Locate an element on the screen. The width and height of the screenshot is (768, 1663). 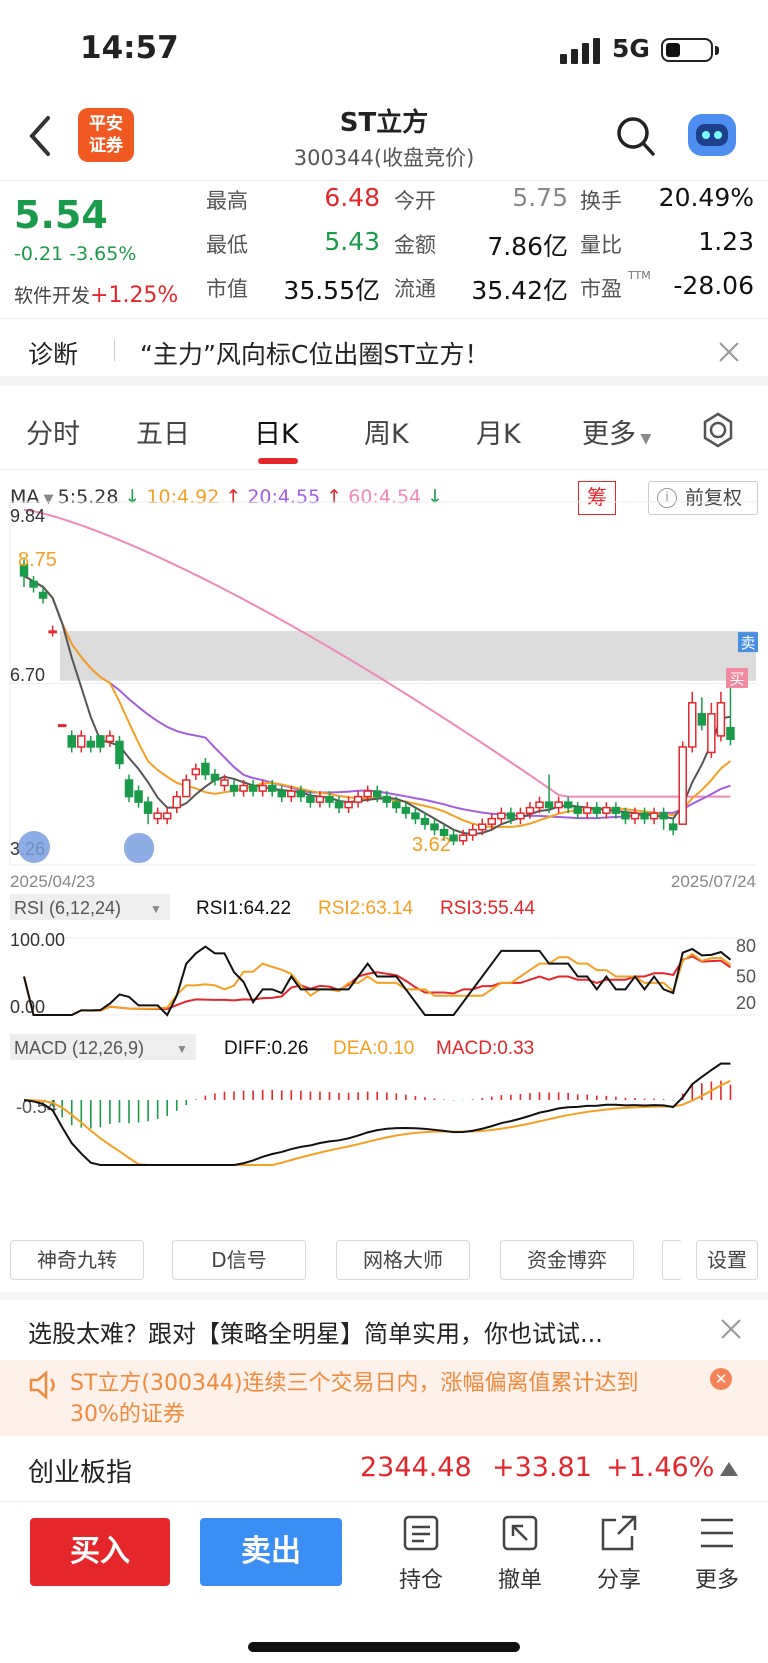
more-button: 更多 is located at coordinates (717, 1554).